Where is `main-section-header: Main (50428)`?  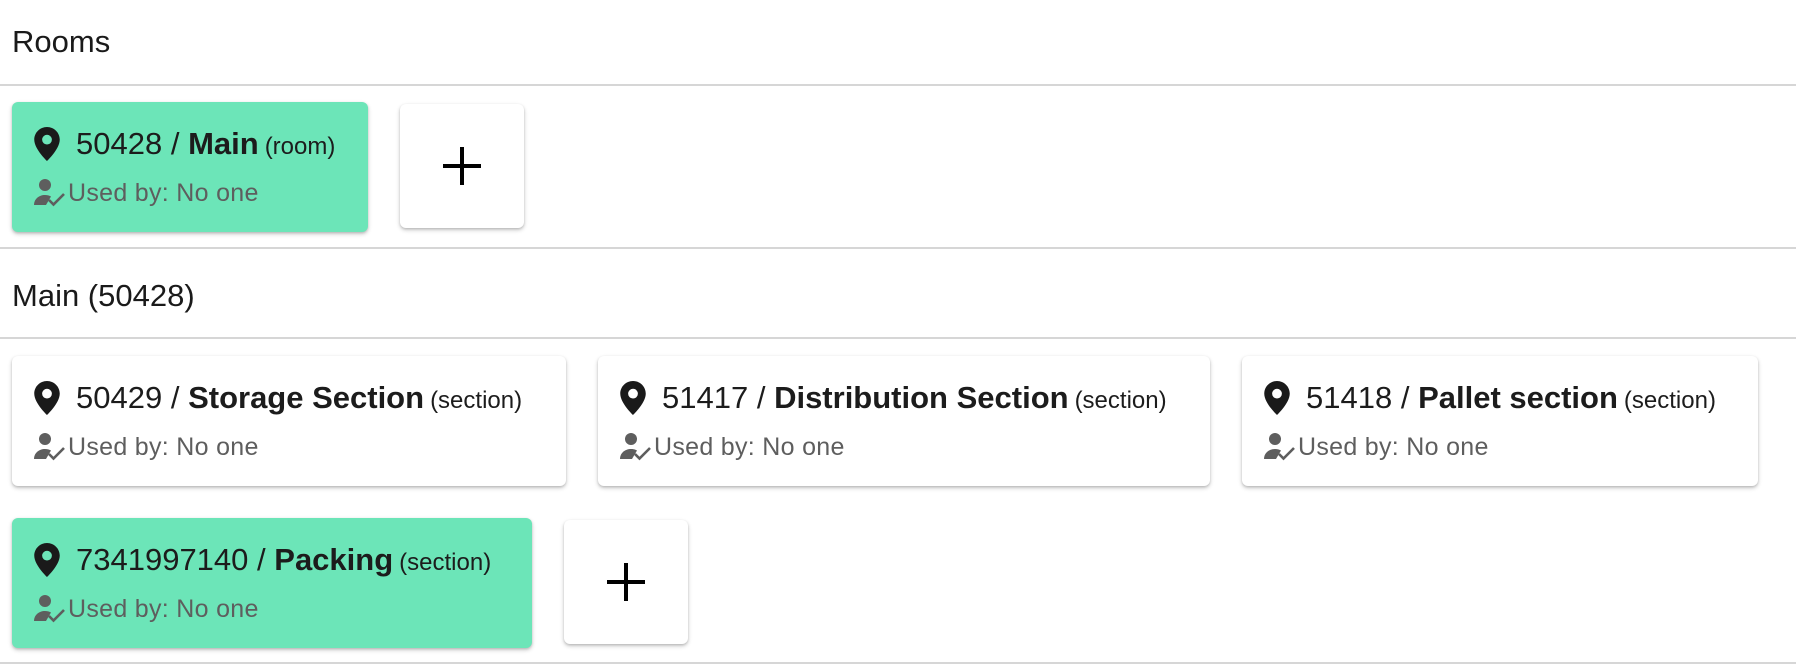
main-section-header: Main (50428) is located at coordinates (103, 295).